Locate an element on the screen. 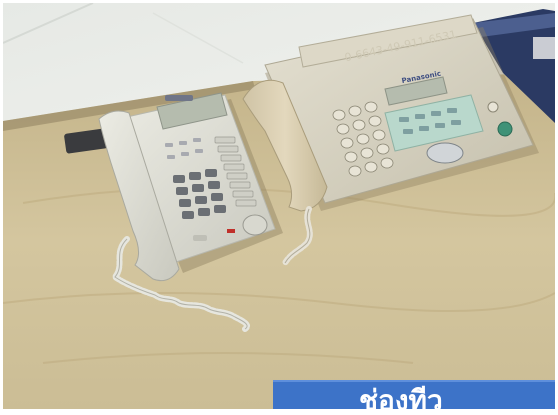 The image size is (558, 415). desk-phone-speaker-key is located at coordinates (200, 238).